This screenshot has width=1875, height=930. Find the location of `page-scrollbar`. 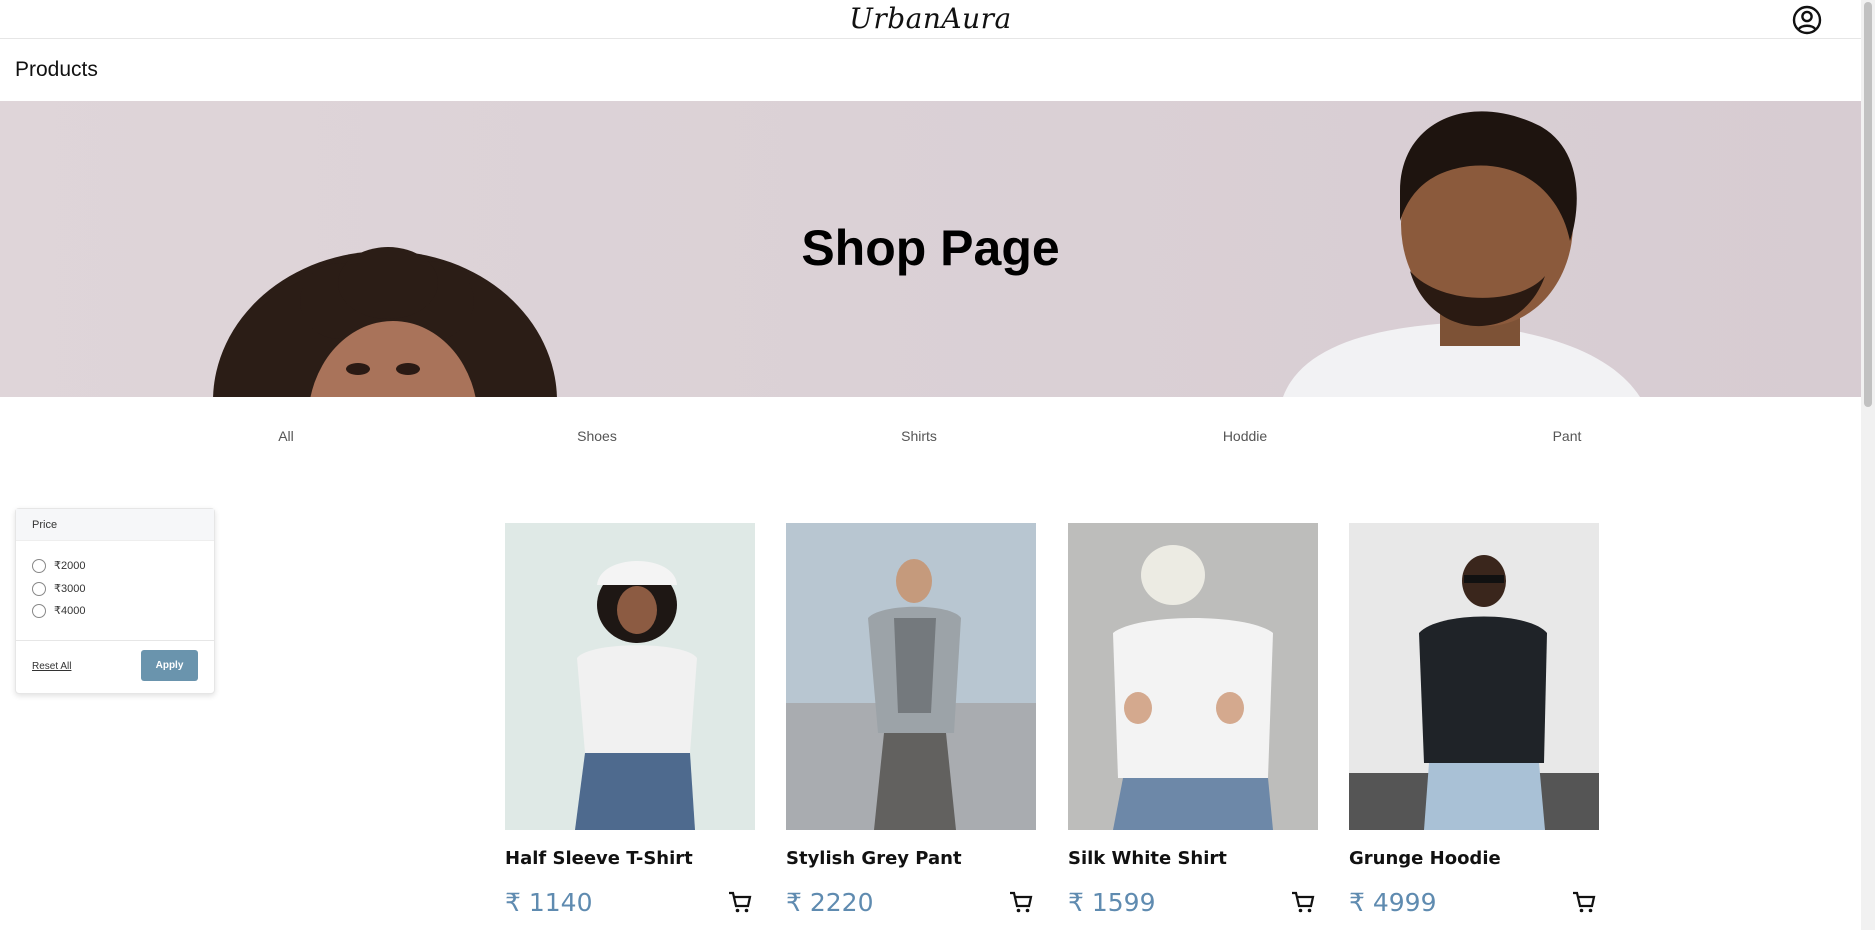

page-scrollbar is located at coordinates (1868, 465).